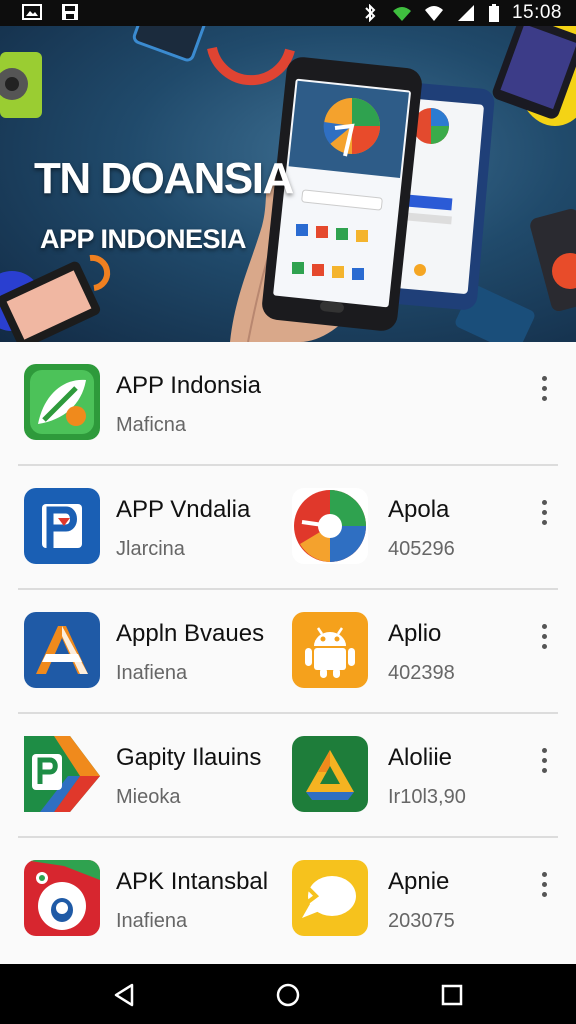 The height and width of the screenshot is (1024, 576). I want to click on app-name: Apnie, so click(419, 881).